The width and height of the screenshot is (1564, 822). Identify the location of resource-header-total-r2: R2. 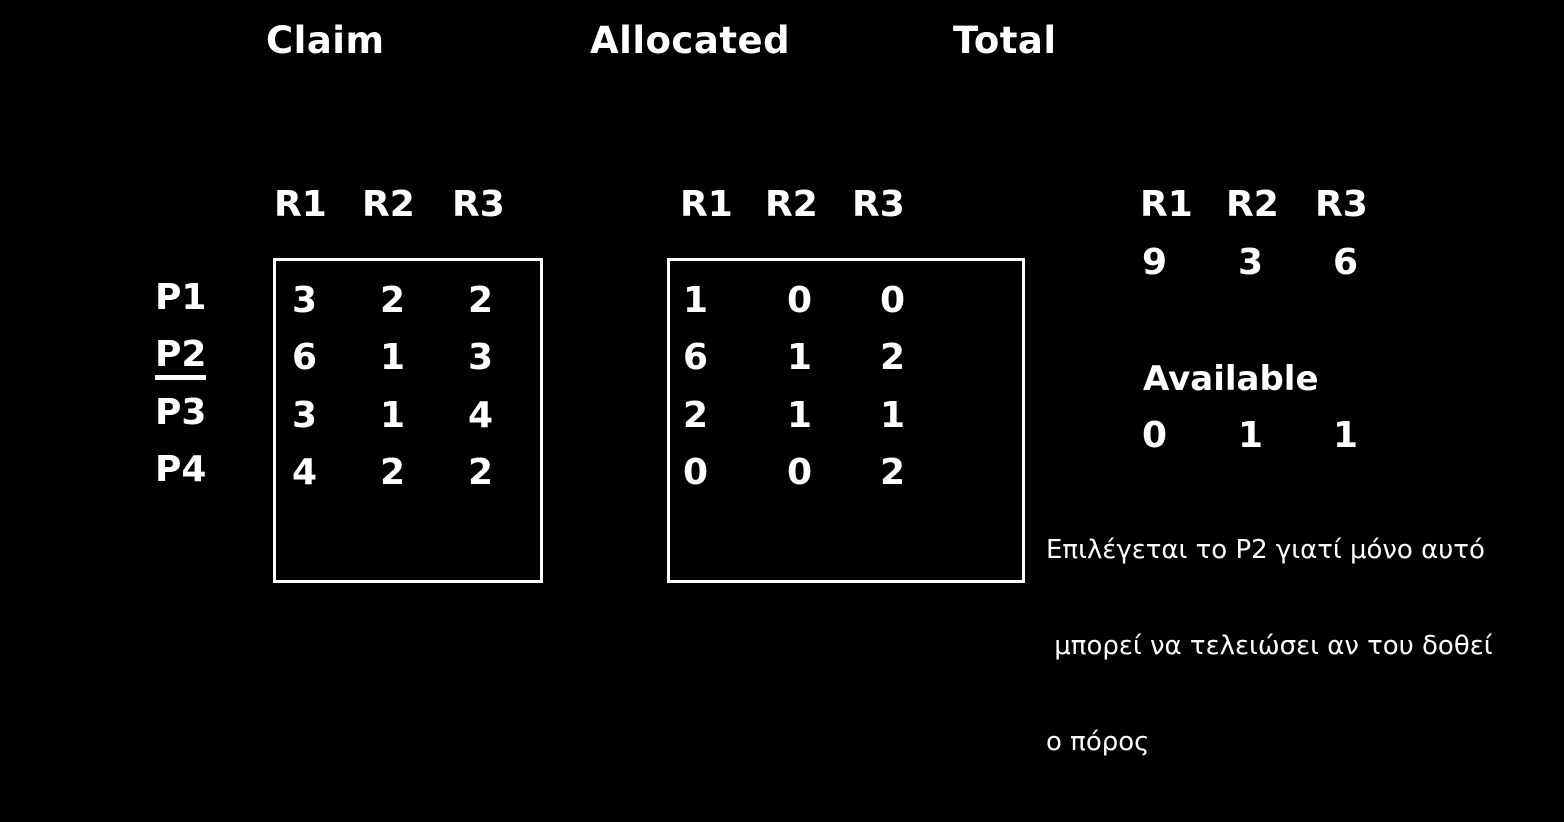
(1252, 204).